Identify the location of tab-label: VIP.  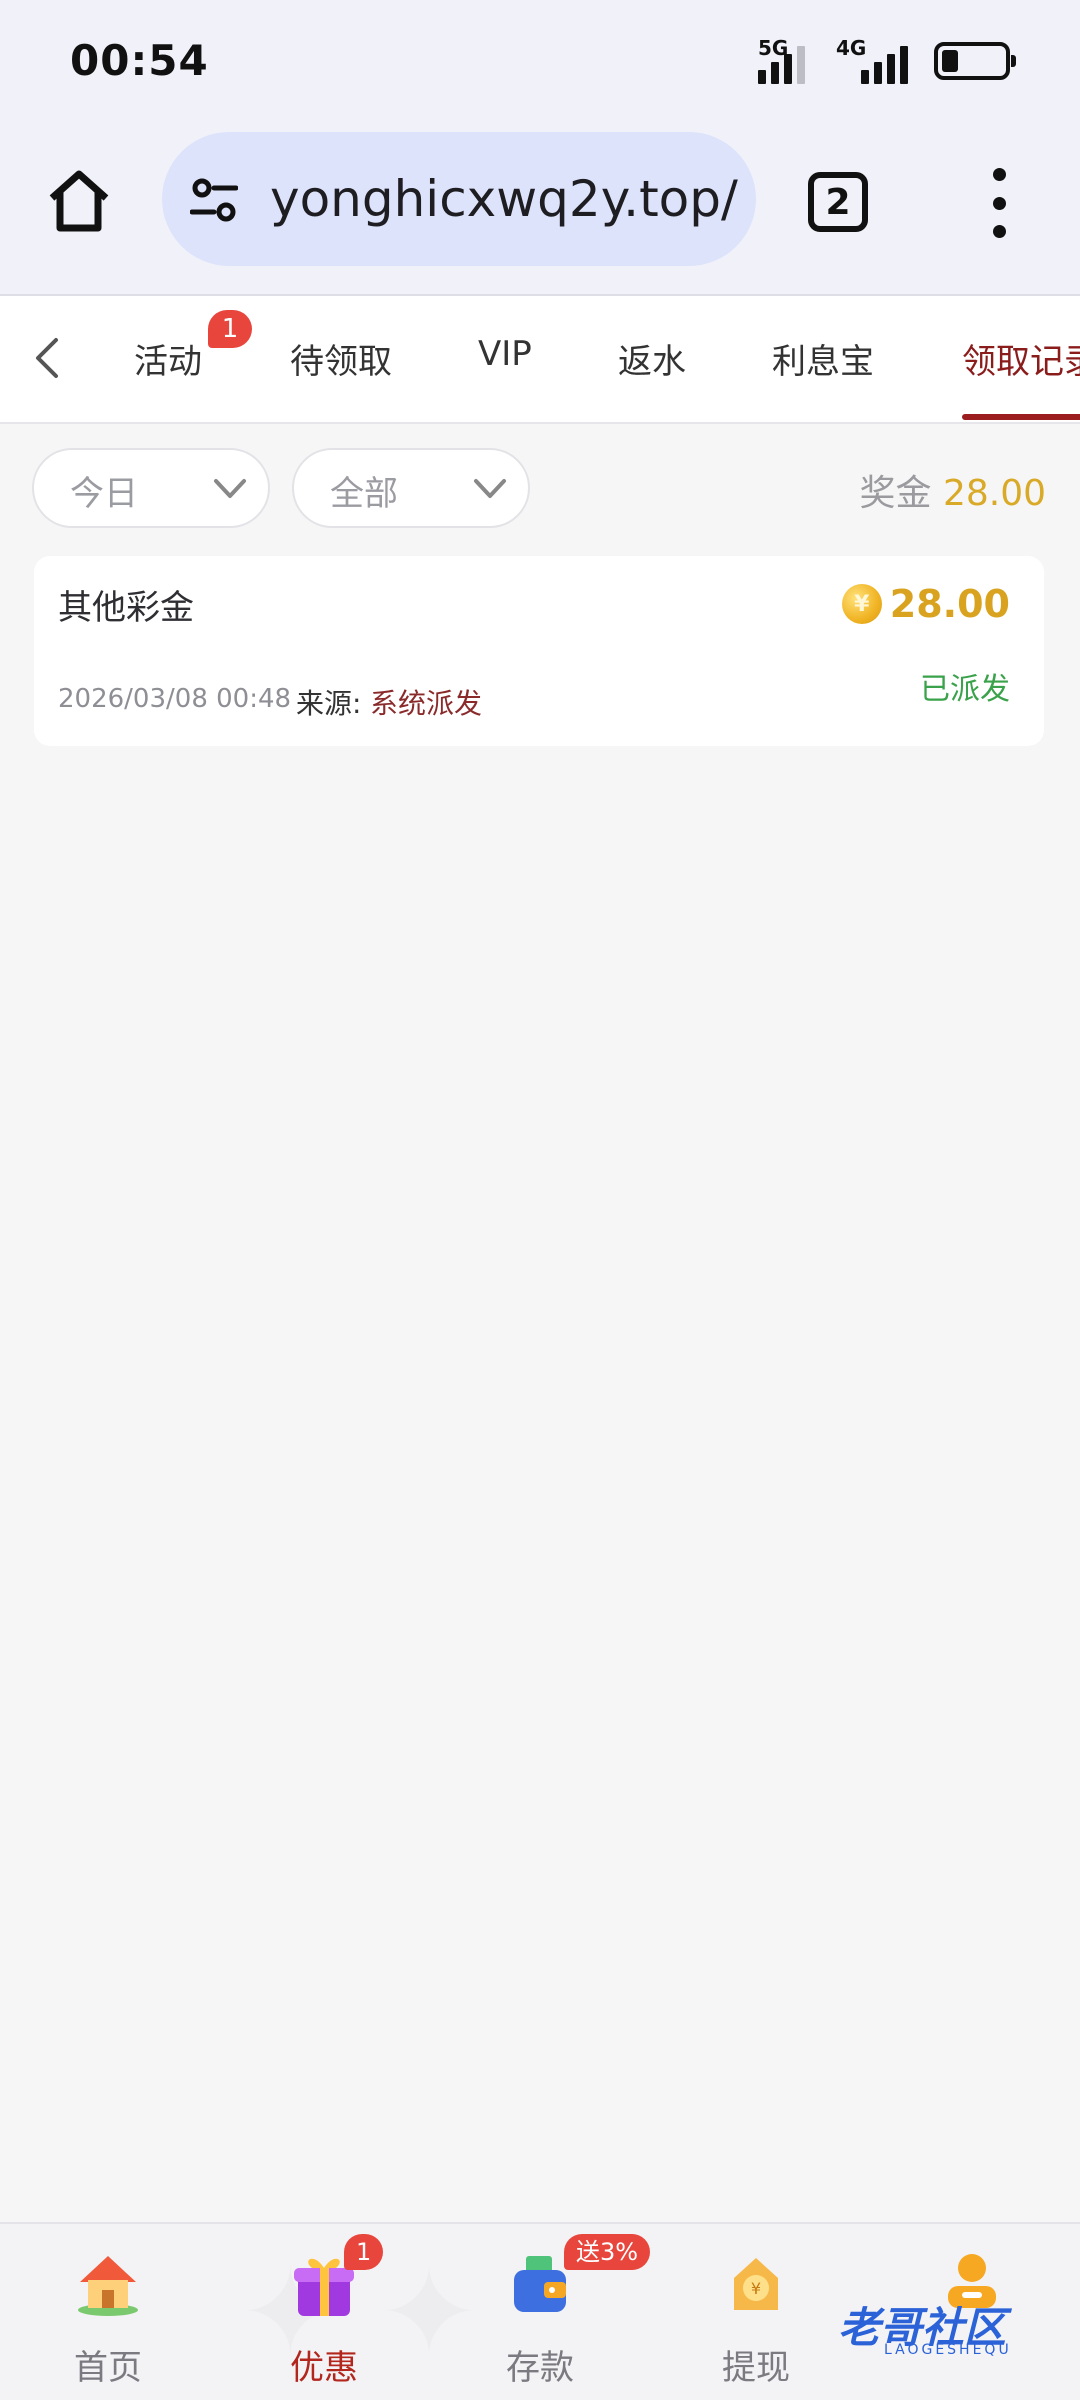
(505, 354).